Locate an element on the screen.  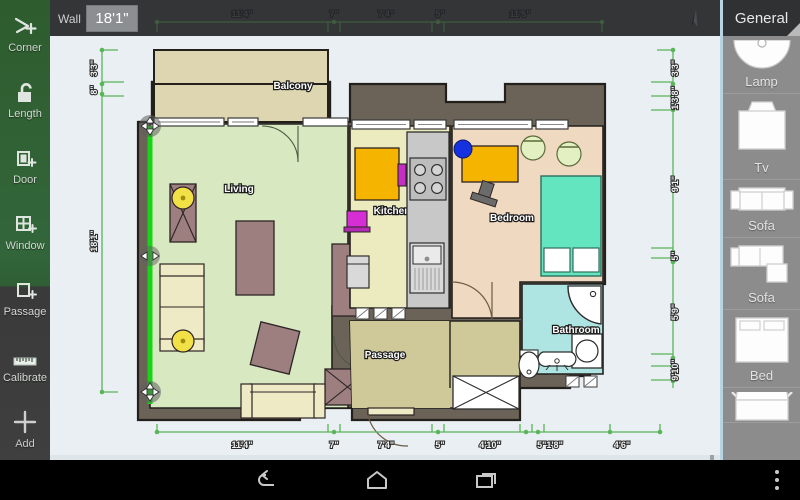
nav-overflow-button is located at coordinates (777, 480).